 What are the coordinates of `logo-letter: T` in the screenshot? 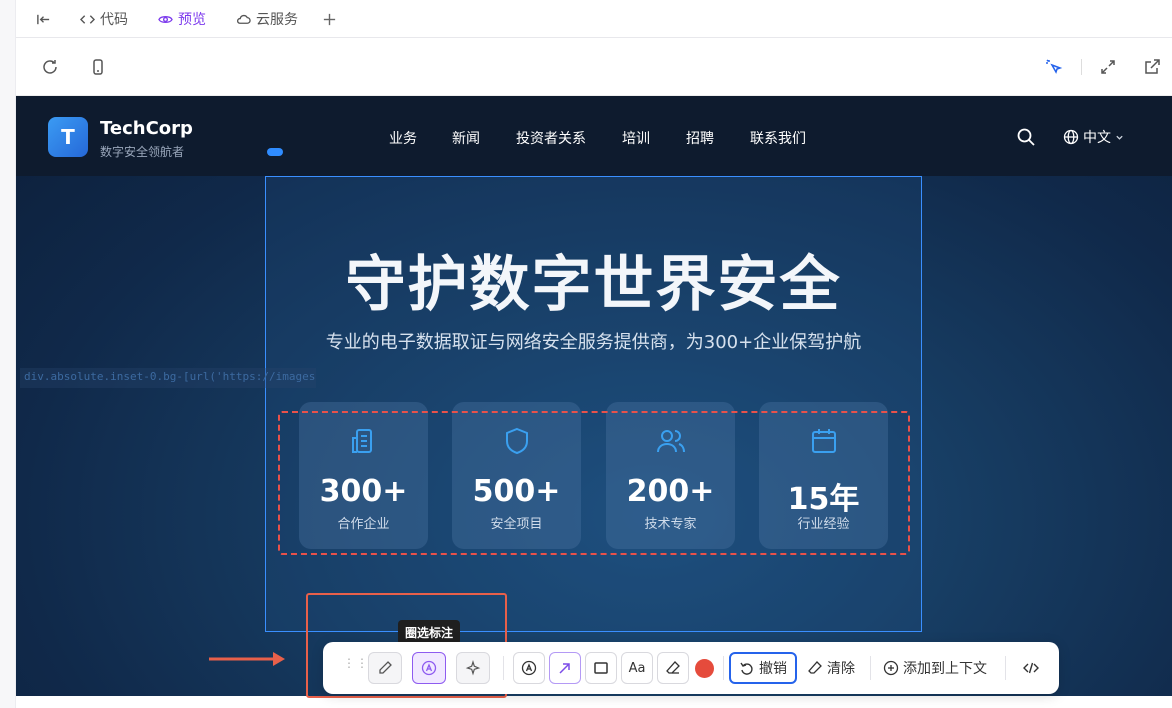 It's located at (68, 137).